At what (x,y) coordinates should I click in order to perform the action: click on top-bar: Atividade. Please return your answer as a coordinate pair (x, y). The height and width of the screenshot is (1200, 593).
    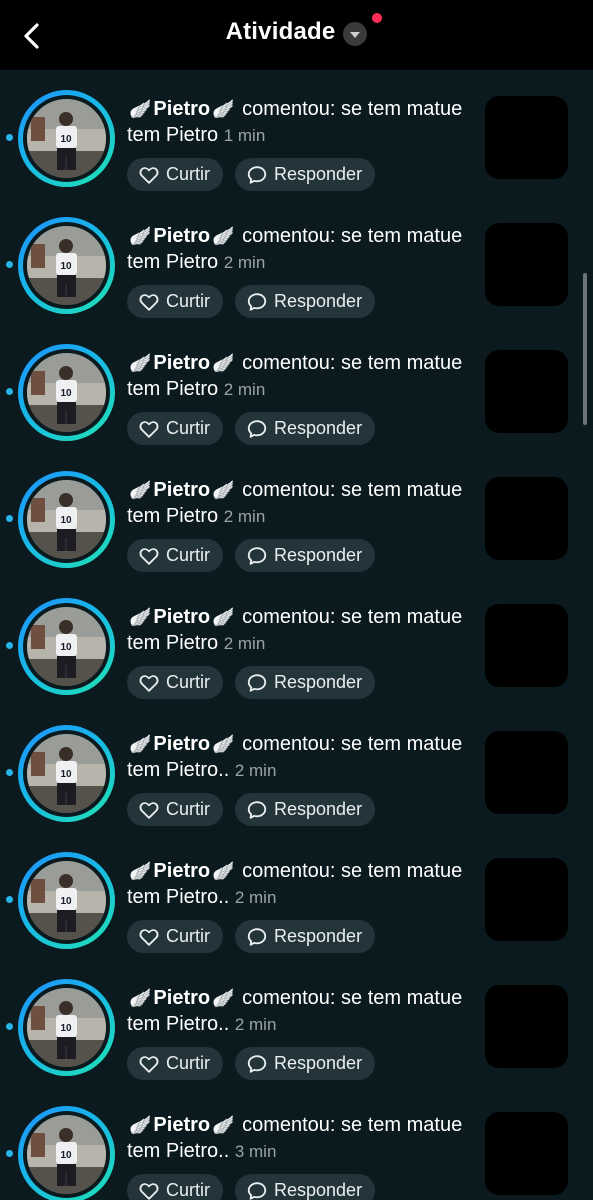
    Looking at the image, I should click on (296, 35).